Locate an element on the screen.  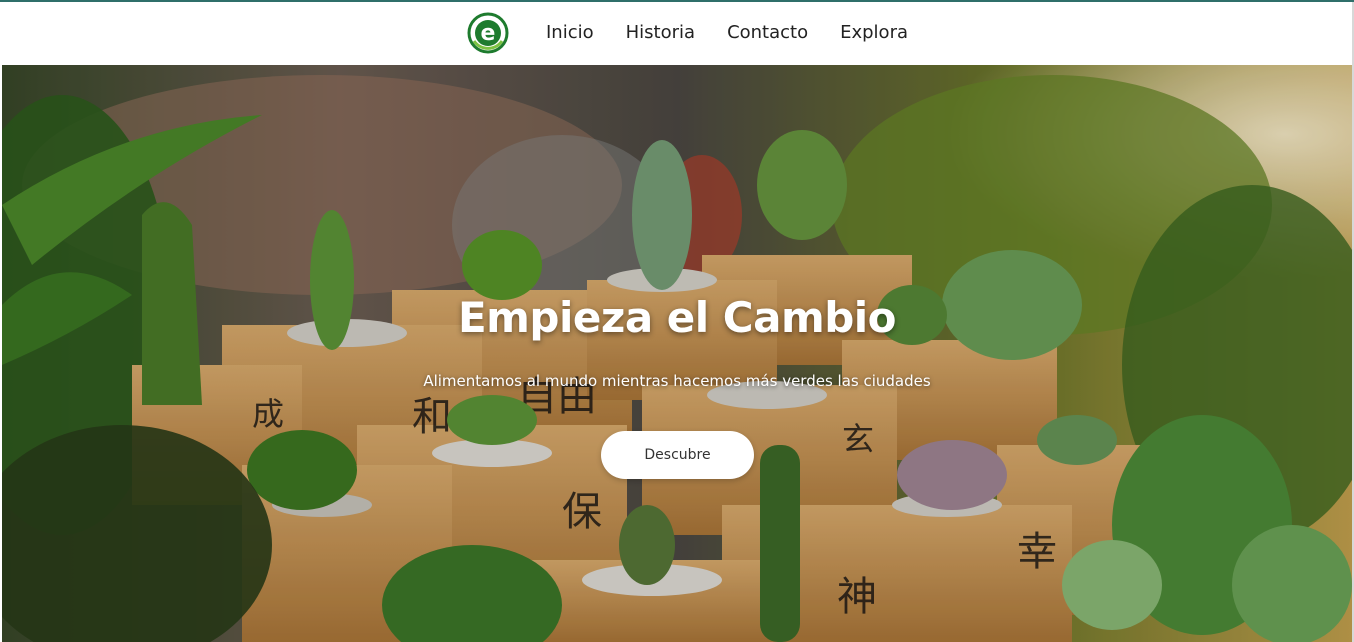
brand-logo-letter: e is located at coordinates (488, 33).